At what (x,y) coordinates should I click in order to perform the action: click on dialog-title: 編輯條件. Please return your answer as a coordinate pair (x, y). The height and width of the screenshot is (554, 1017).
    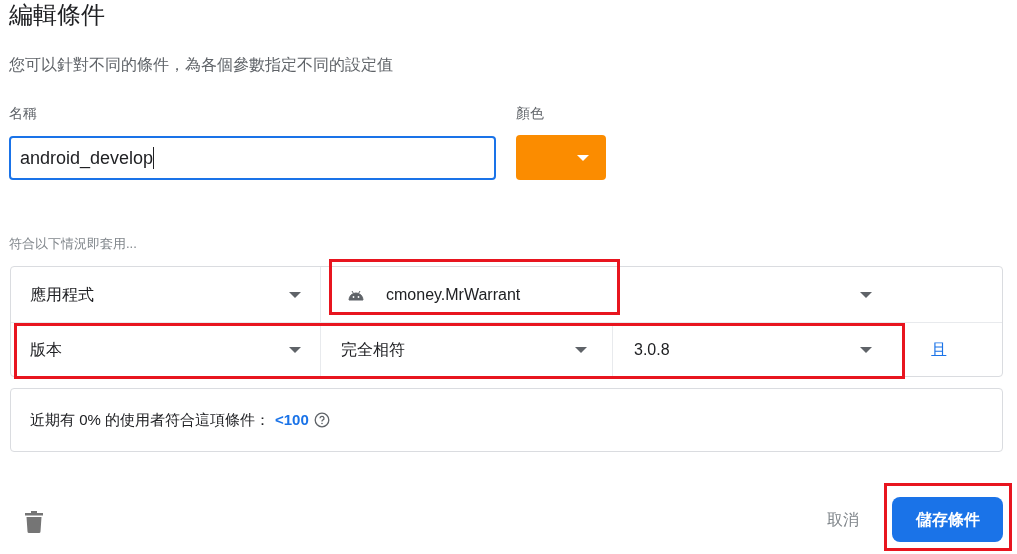
    Looking at the image, I should click on (57, 15).